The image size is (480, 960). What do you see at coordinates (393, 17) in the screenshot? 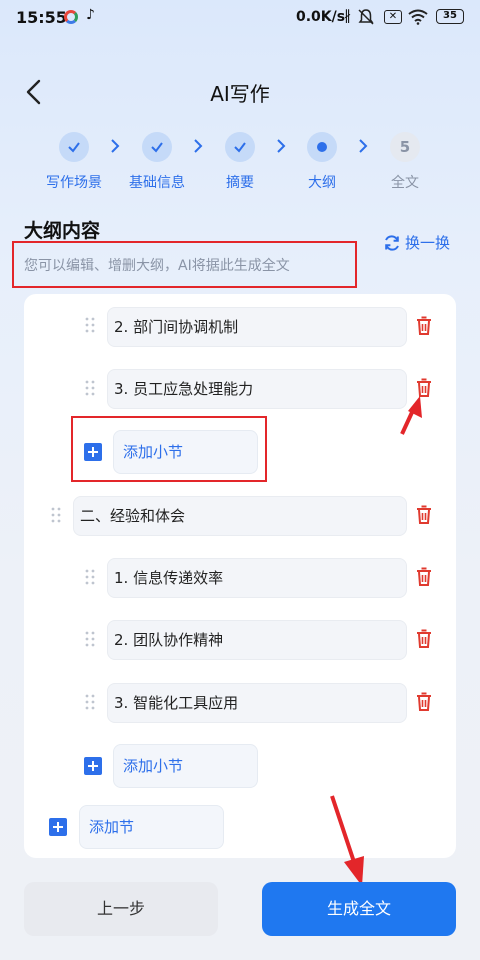
I see `no-sim-icon: ✕` at bounding box center [393, 17].